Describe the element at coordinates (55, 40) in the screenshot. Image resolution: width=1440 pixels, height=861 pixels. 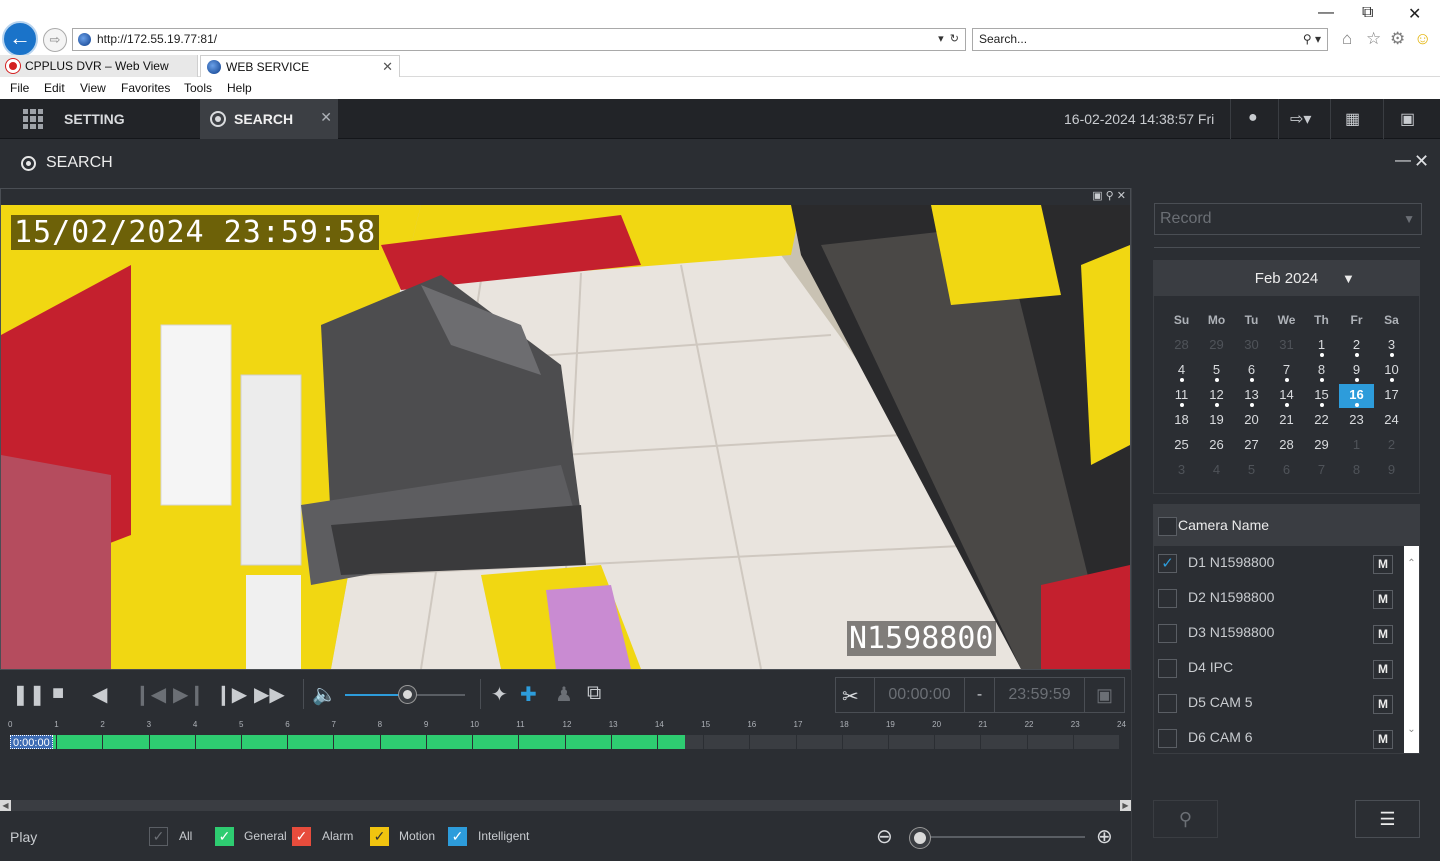
I see `forward-button: ⇨` at that location.